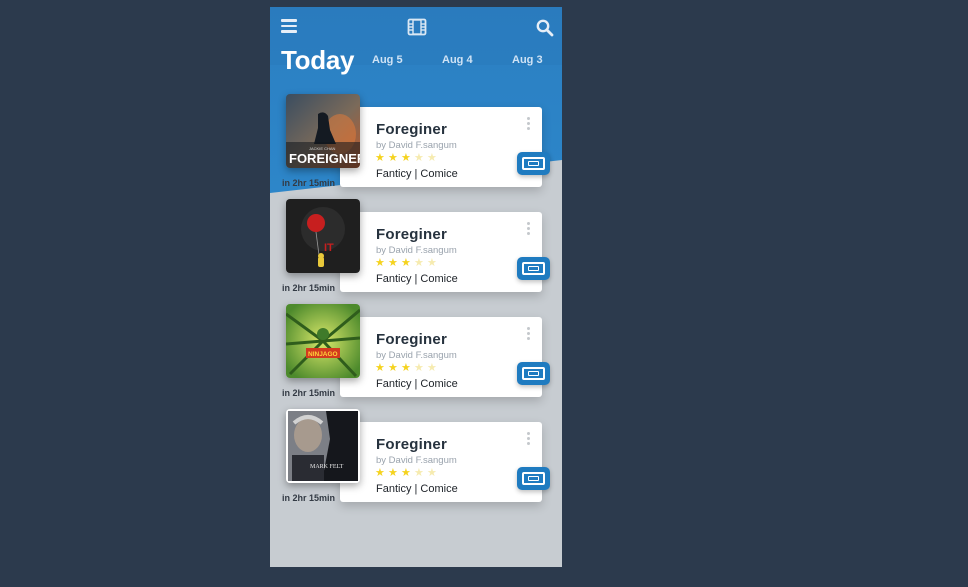 Image resolution: width=968 pixels, height=587 pixels. I want to click on tab-aug-5: Aug 5, so click(387, 60).